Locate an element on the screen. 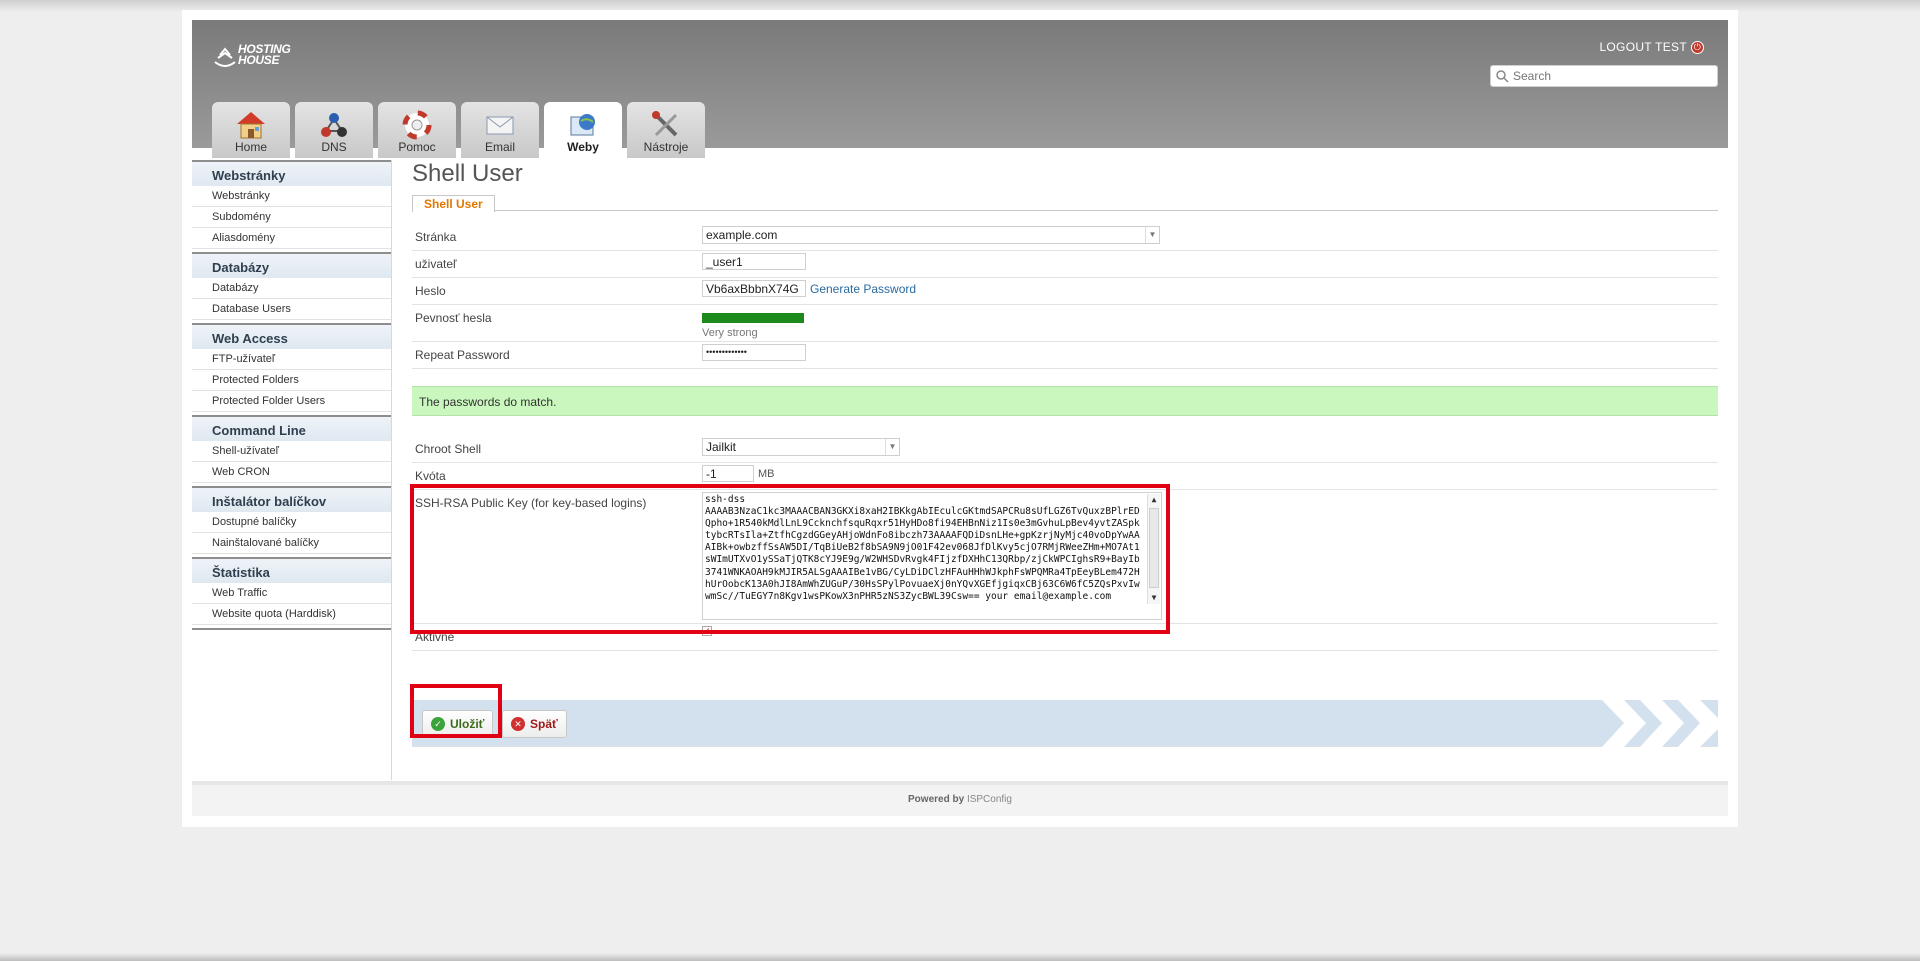 The image size is (1920, 961). search-icon is located at coordinates (1502, 76).